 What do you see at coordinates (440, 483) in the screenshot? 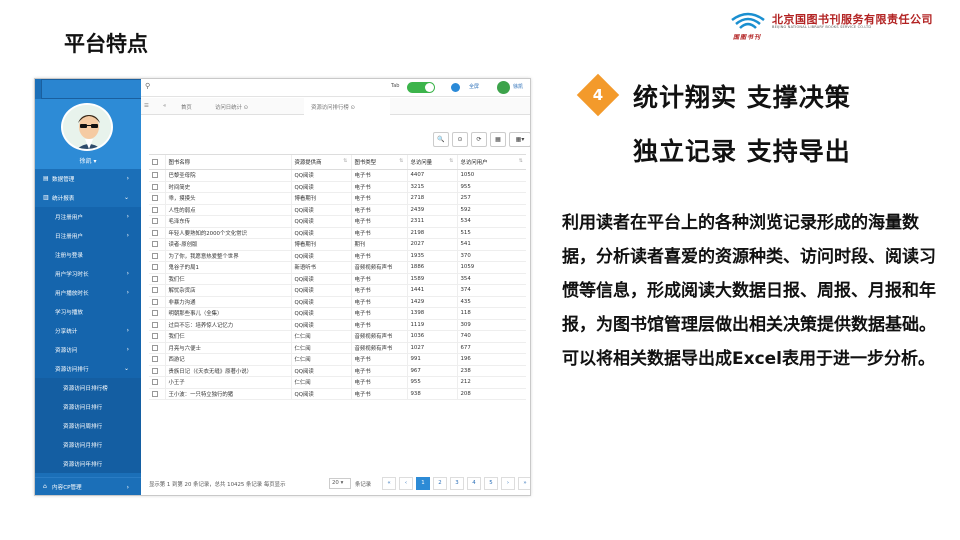
I see `page-button: 2` at bounding box center [440, 483].